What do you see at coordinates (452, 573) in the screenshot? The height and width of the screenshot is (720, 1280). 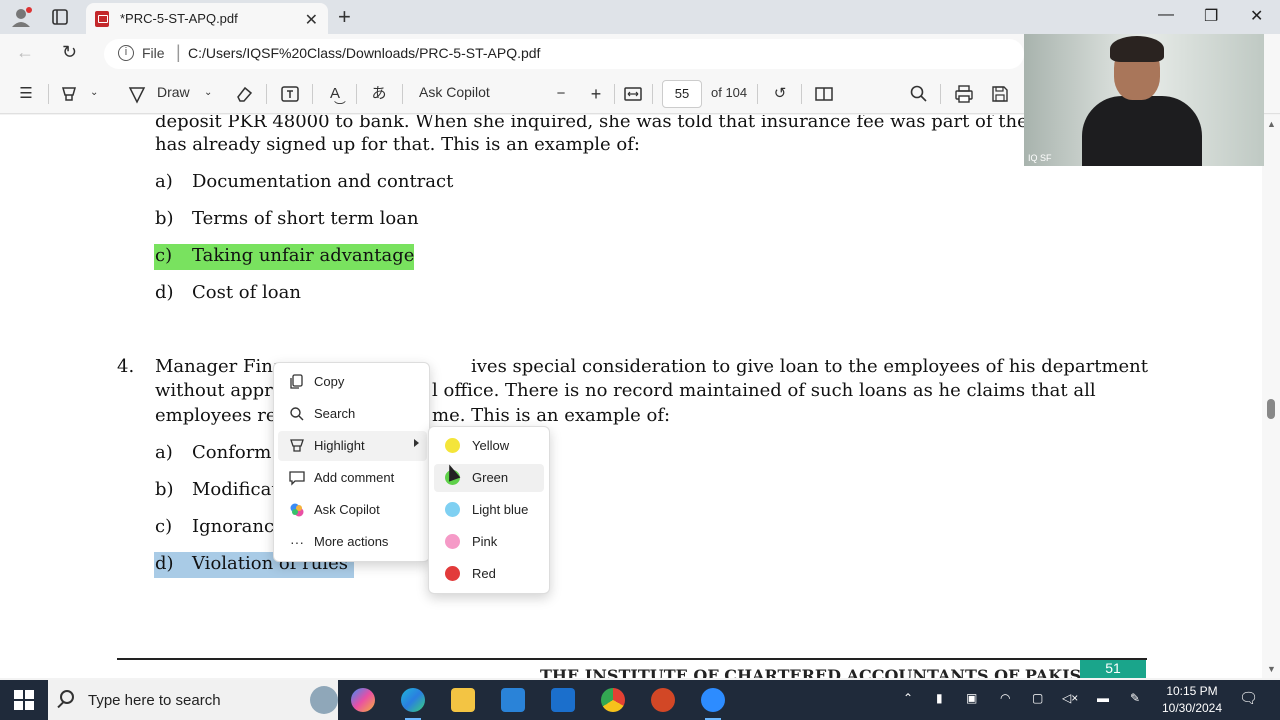 I see `color-swatch-red` at bounding box center [452, 573].